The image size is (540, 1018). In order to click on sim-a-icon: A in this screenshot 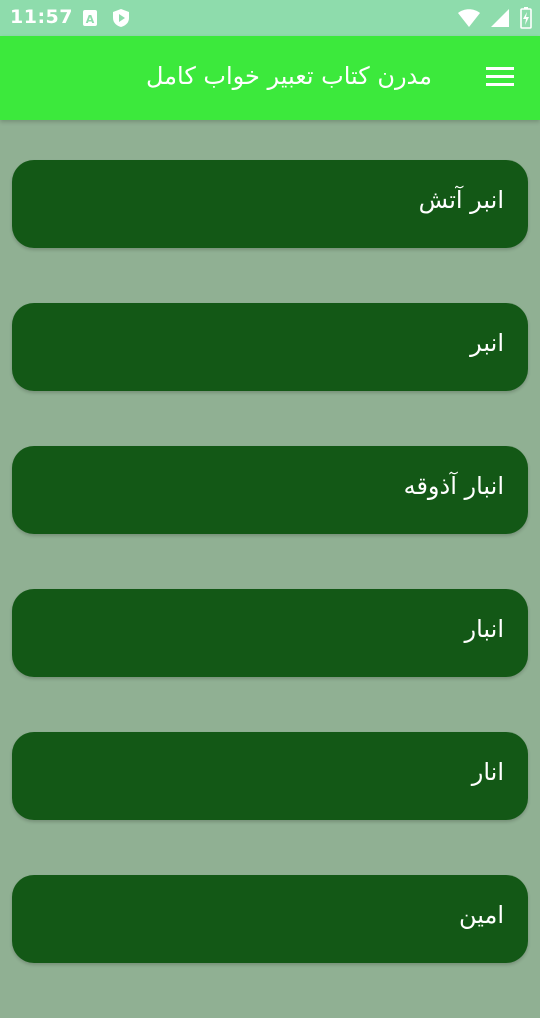, I will do `click(90, 20)`.